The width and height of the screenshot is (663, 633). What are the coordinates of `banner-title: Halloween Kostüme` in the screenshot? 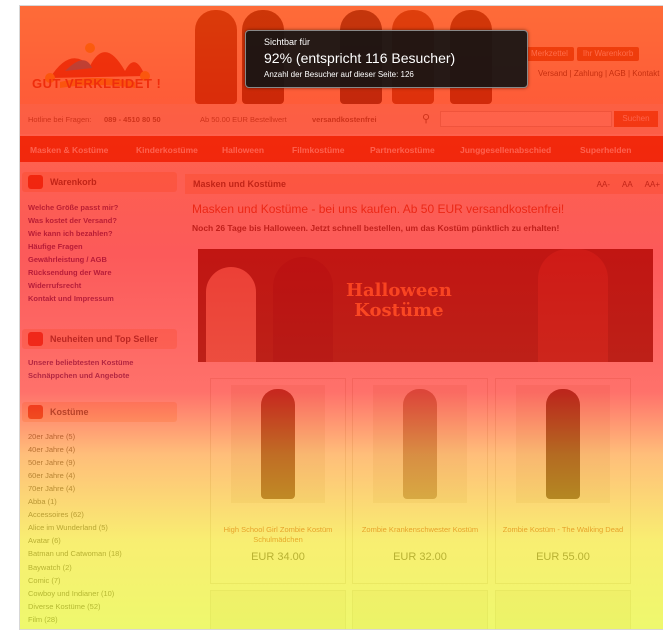 It's located at (399, 301).